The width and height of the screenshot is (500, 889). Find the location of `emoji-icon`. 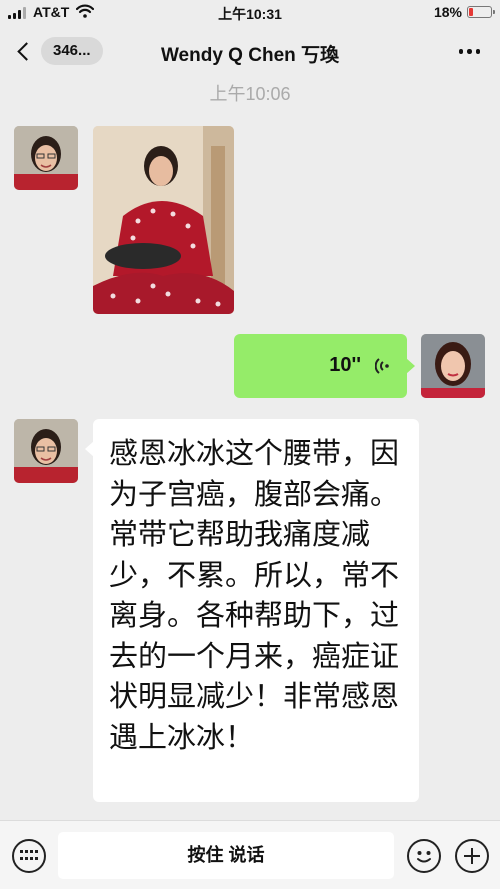

emoji-icon is located at coordinates (424, 857).